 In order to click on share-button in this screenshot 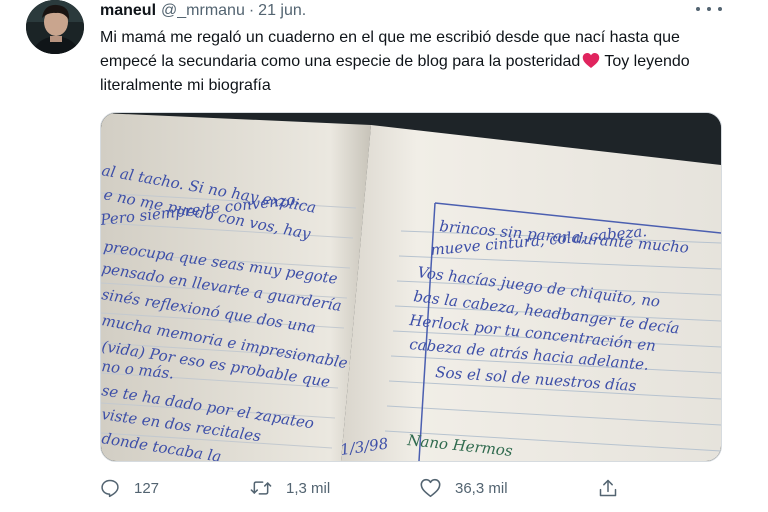, I will do `click(615, 488)`.